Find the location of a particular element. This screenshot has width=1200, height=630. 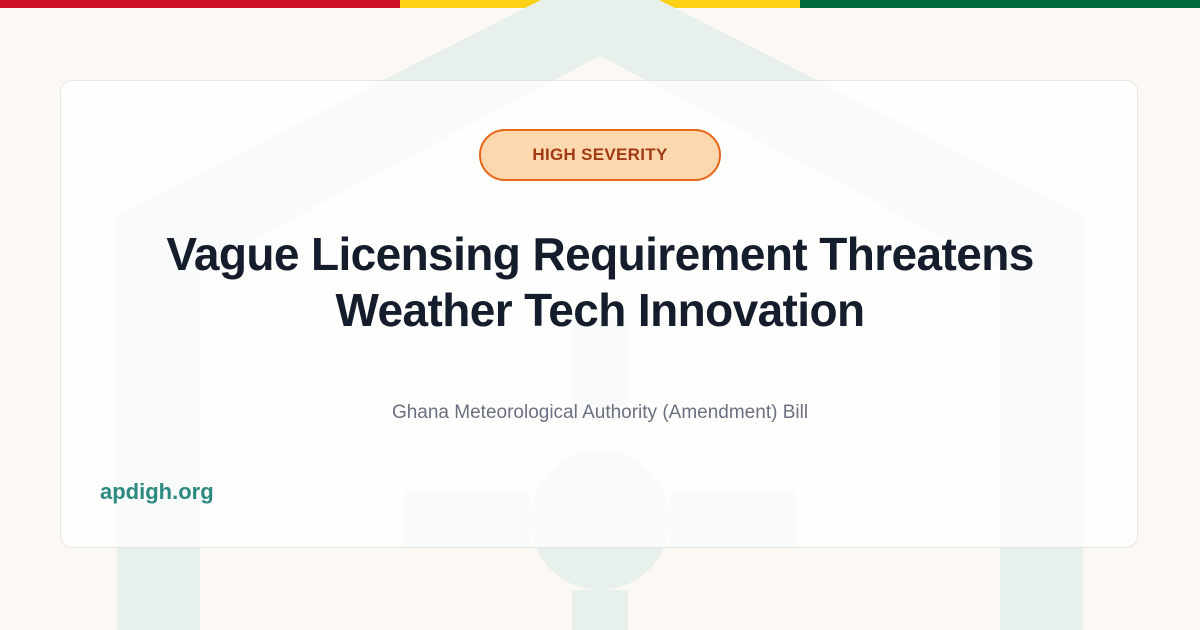

severity-badge: HIGH SEVERITY is located at coordinates (600, 155).